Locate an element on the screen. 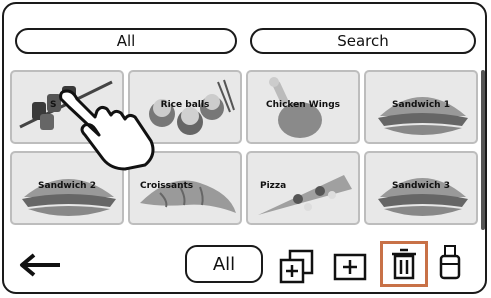 This screenshot has height=298, width=491. trash-icon is located at coordinates (404, 264).